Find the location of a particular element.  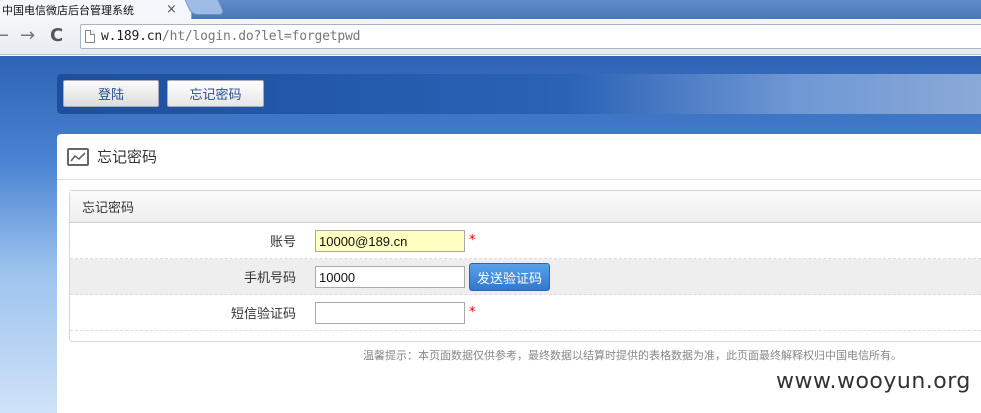

back-arrow-icon: ← is located at coordinates (4, 36).